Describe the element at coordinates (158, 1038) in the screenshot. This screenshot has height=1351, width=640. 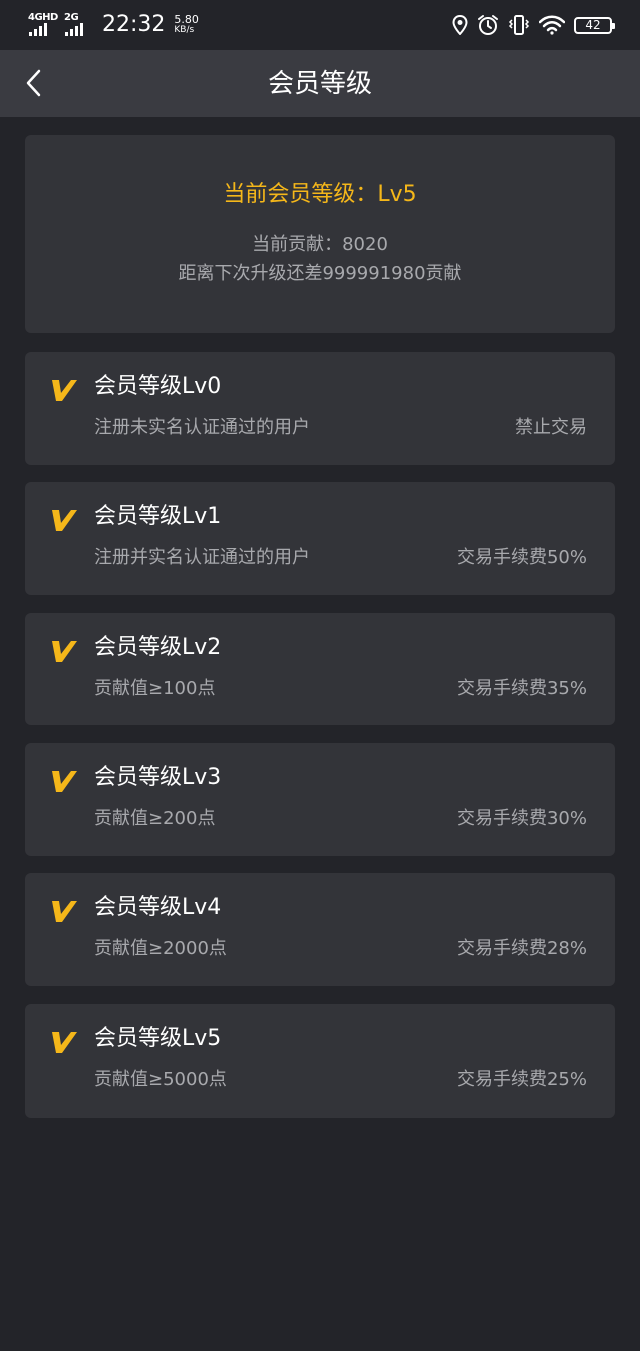
I see `level-name: 会员等级Lv5` at that location.